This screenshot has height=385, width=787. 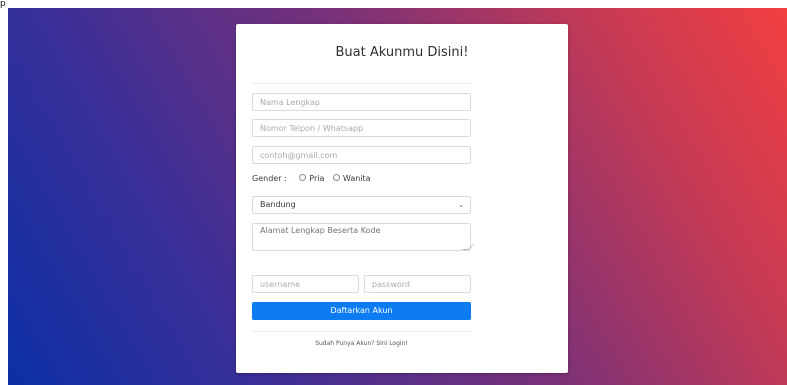 What do you see at coordinates (361, 205) in the screenshot?
I see `city-select: Bandung ⌄` at bounding box center [361, 205].